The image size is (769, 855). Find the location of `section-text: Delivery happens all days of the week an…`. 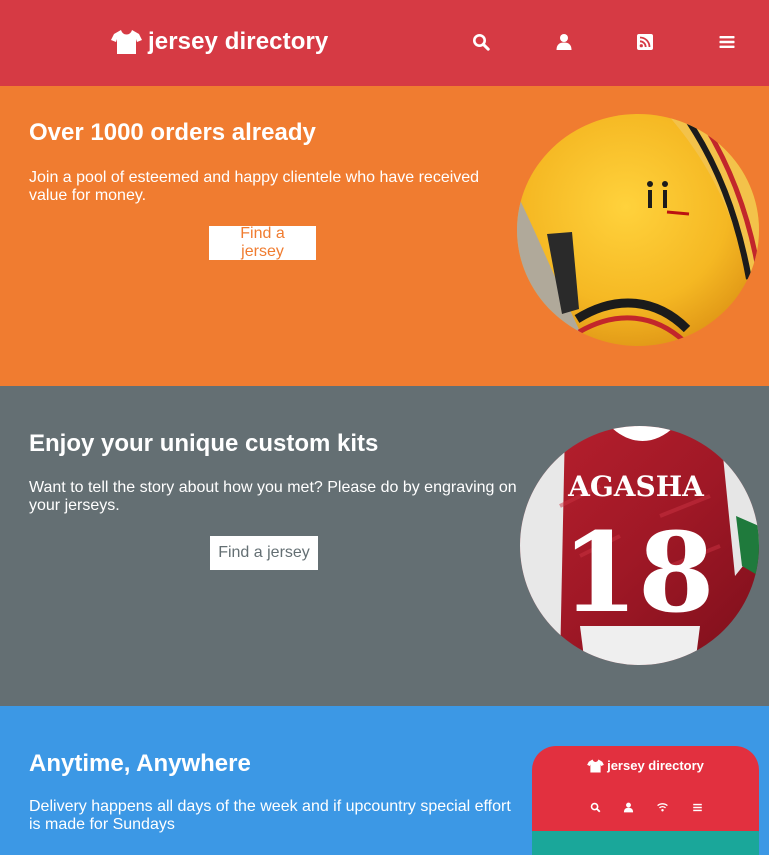

section-text: Delivery happens all days of the week an… is located at coordinates (270, 815).